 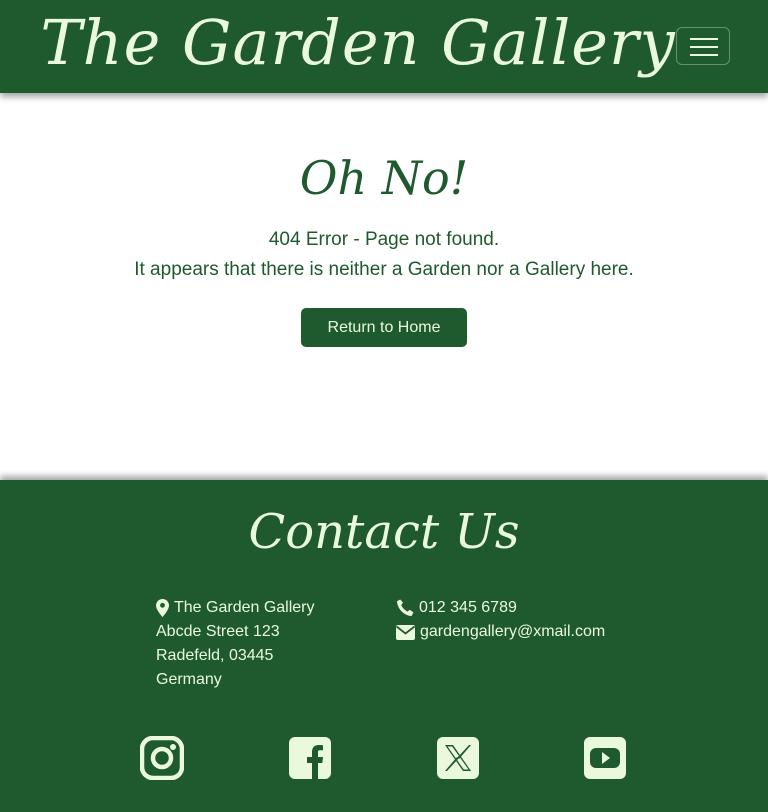 I want to click on navbar: The Garden Gallery, so click(x=384, y=46).